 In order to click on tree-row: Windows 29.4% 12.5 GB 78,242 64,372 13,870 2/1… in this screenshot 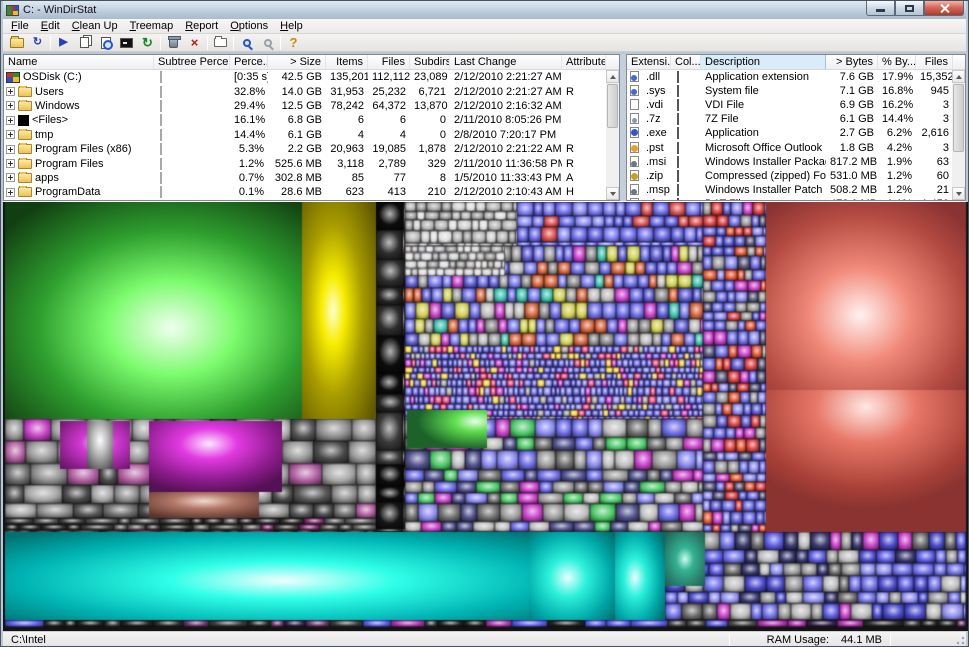, I will do `click(311, 106)`.